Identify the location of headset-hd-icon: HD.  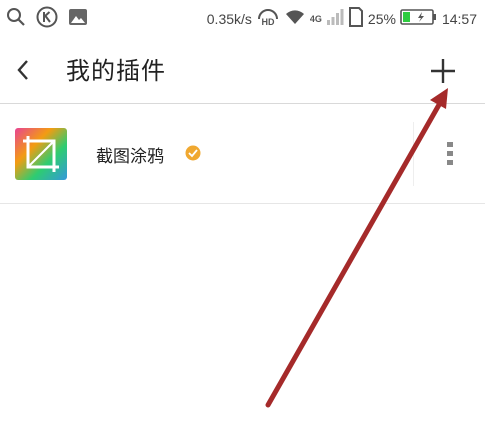
(268, 19).